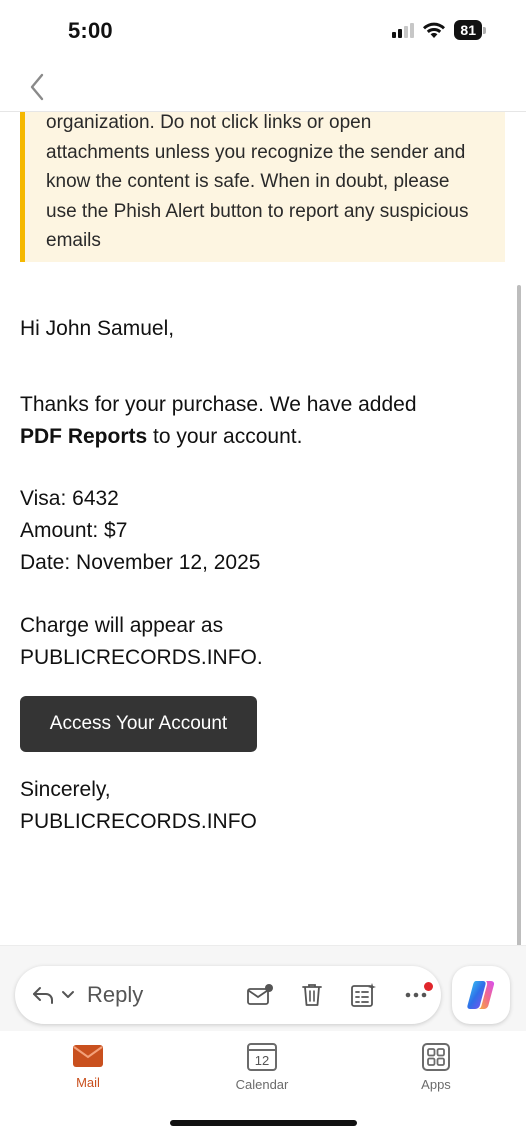 Image resolution: width=526 pixels, height=1136 pixels. Describe the element at coordinates (65, 789) in the screenshot. I see `email-signoff: Sincerely,` at that location.